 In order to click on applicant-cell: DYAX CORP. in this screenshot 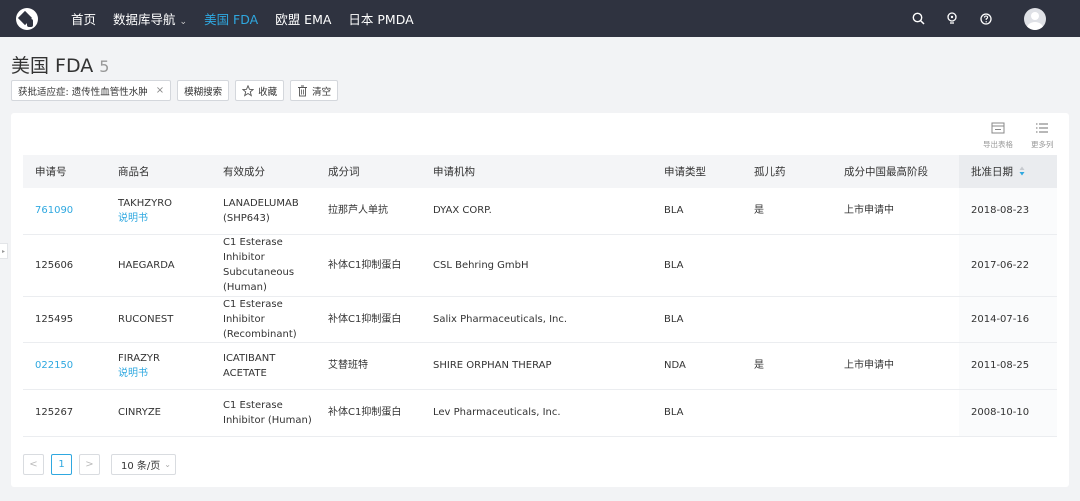, I will do `click(536, 211)`.